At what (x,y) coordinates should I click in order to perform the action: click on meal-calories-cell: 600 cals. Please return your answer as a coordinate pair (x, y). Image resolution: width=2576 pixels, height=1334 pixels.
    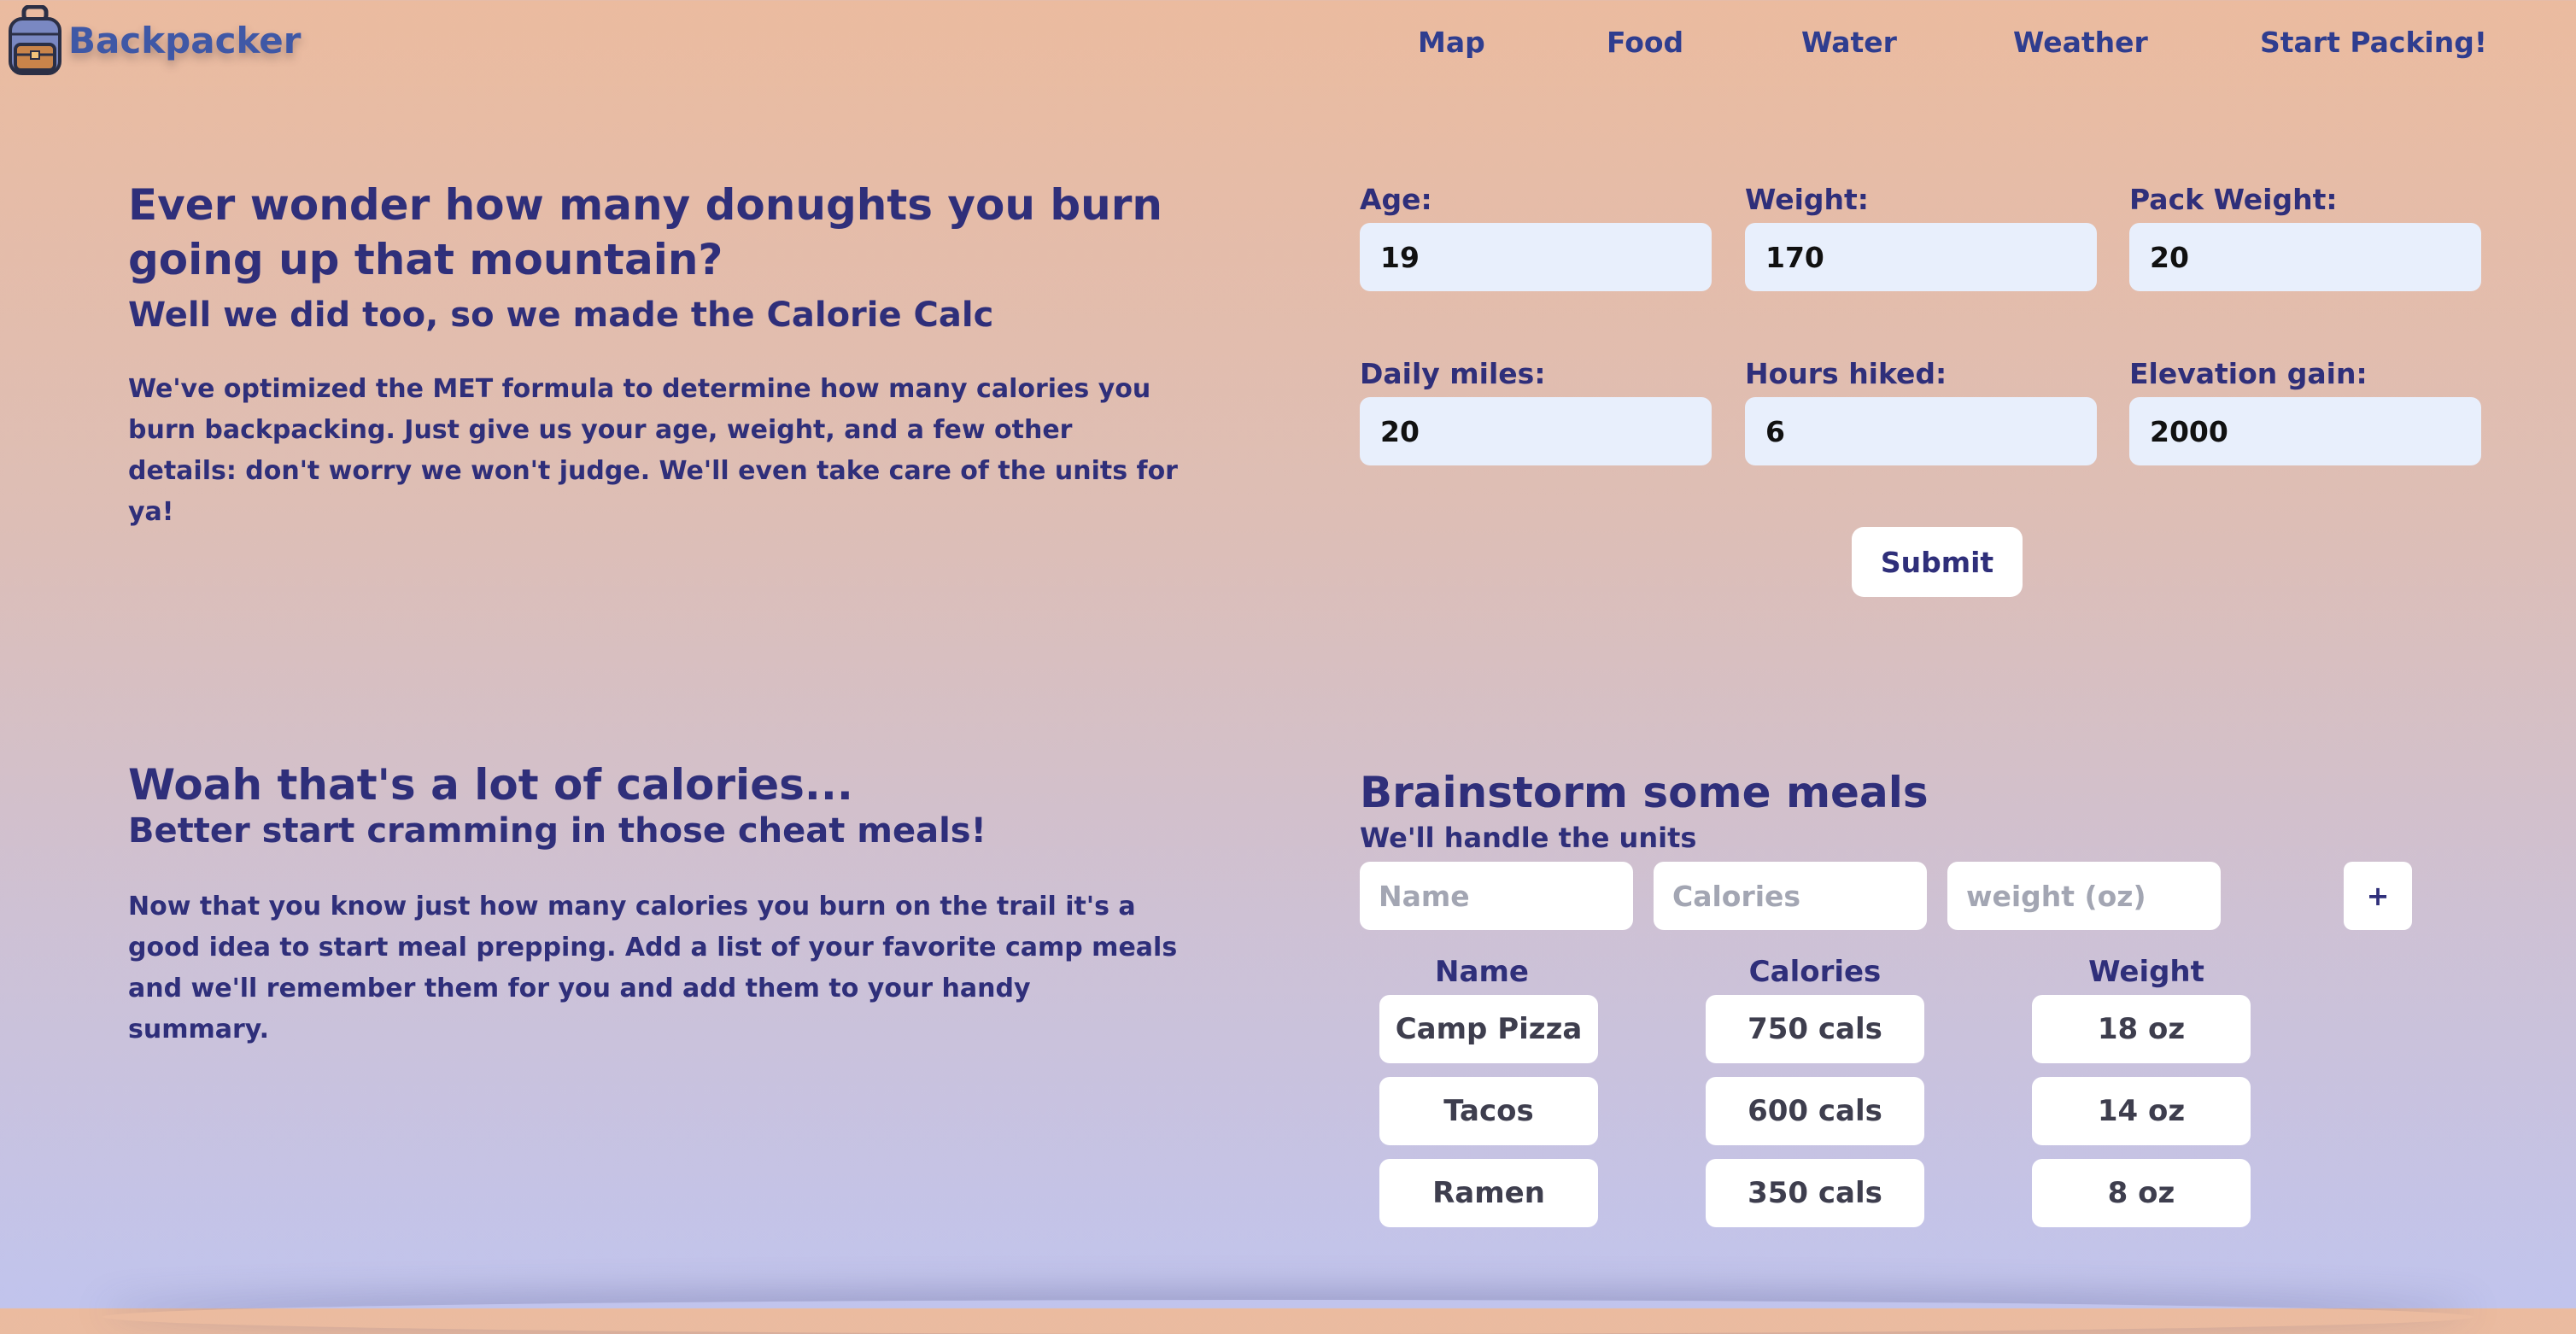
    Looking at the image, I should click on (1815, 1111).